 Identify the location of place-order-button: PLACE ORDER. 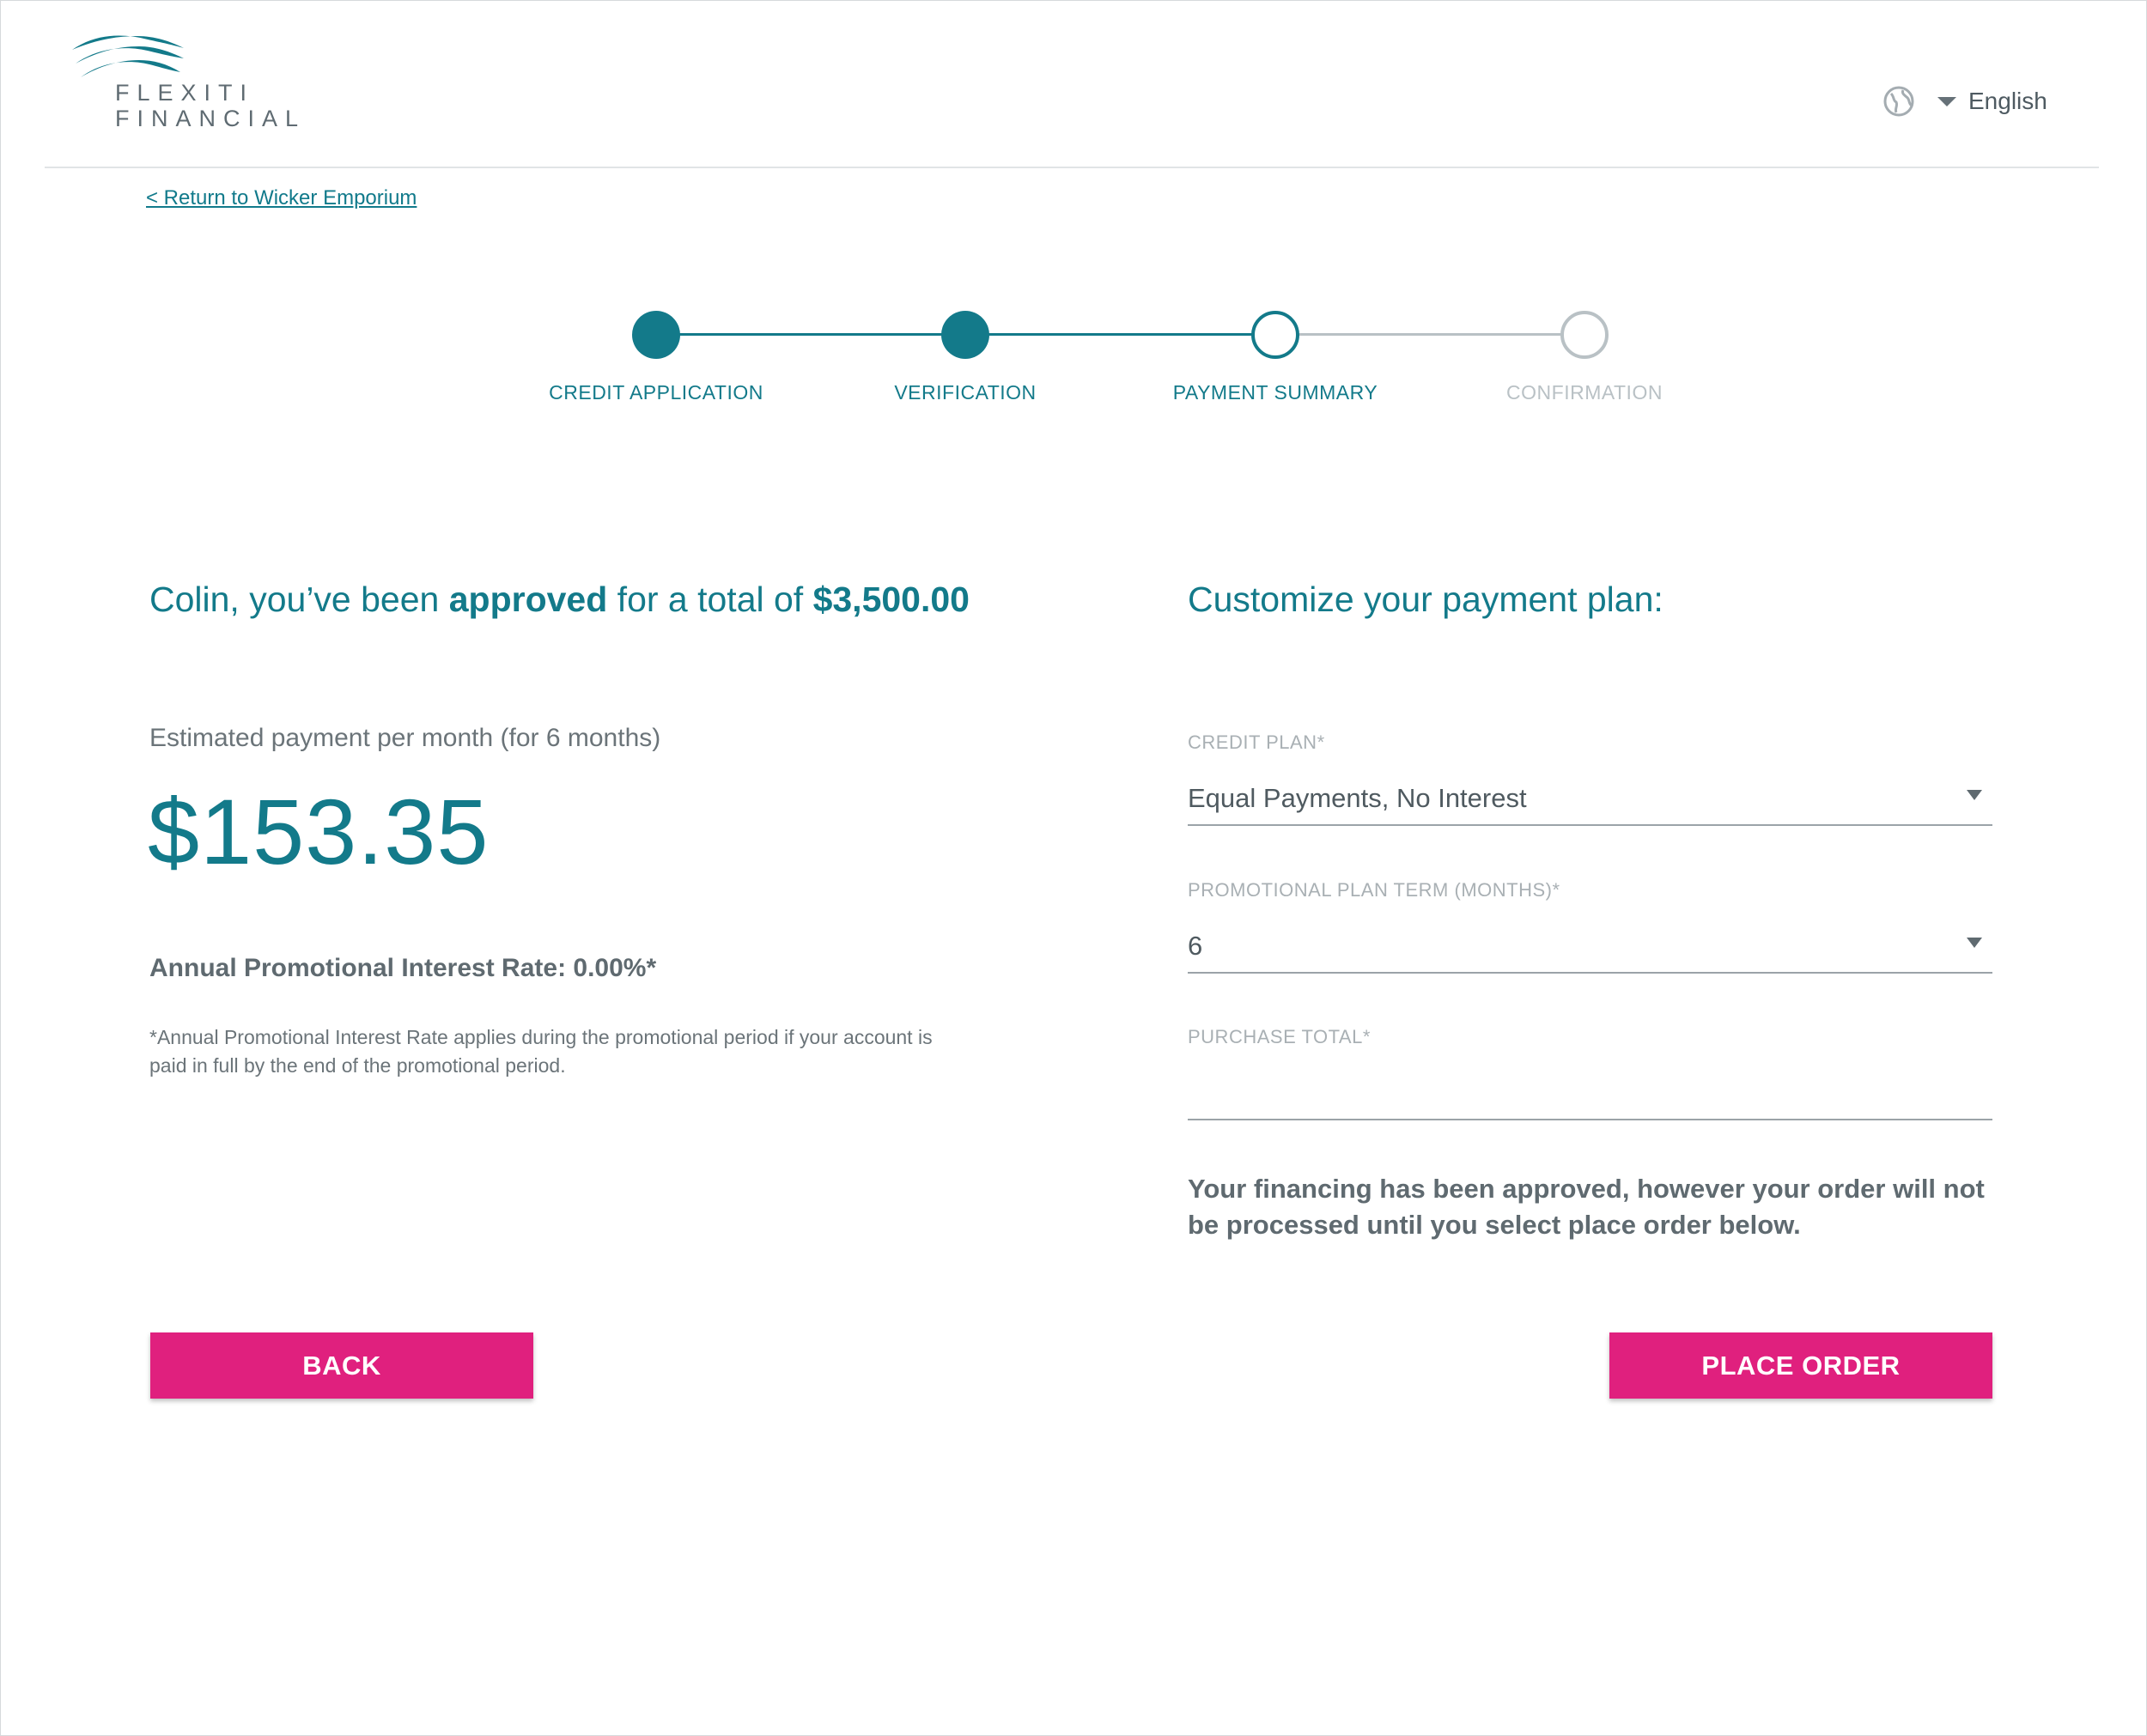
(1800, 1365).